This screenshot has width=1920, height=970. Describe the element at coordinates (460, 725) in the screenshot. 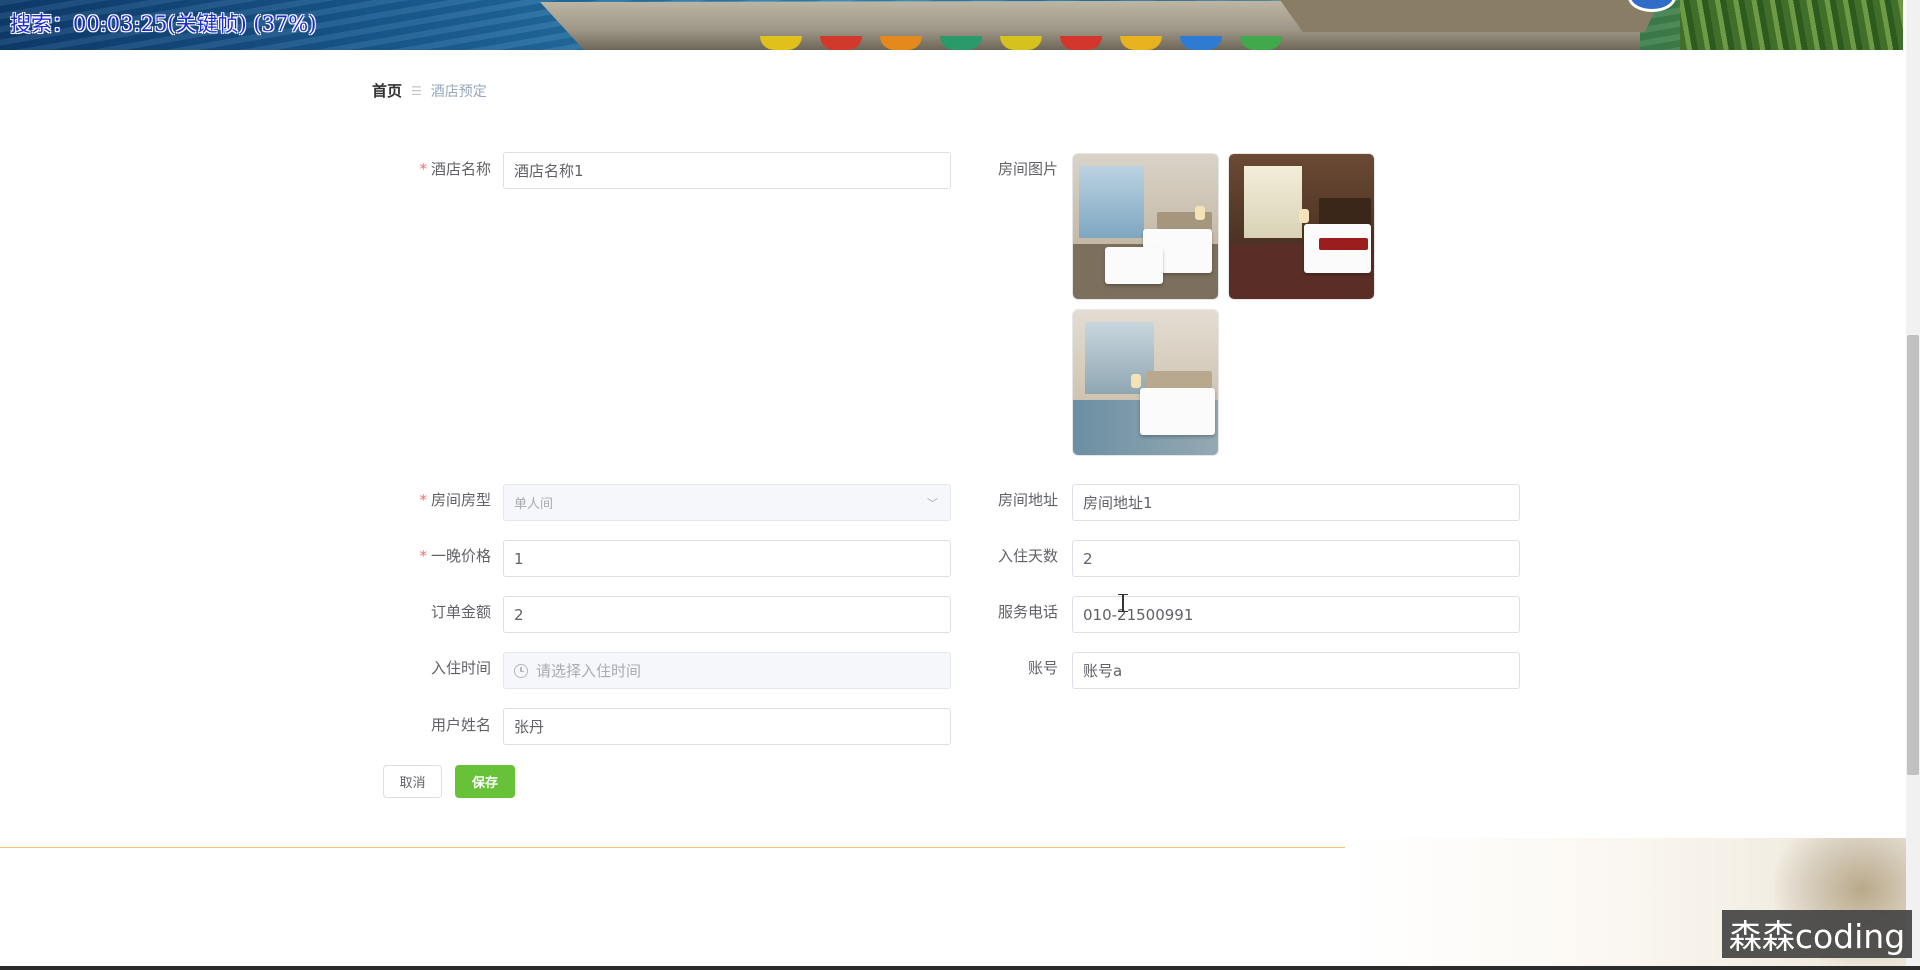

I see `user-name-label: 用户姓名` at that location.